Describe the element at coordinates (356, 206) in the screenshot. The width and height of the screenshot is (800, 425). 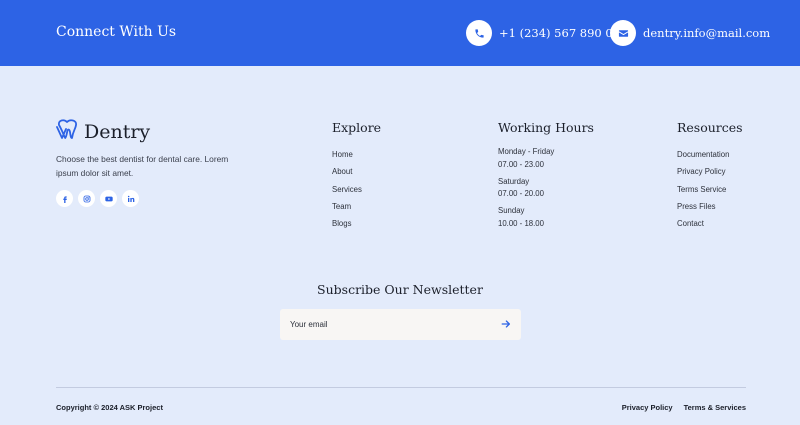
I see `explore-link-team: Team` at that location.